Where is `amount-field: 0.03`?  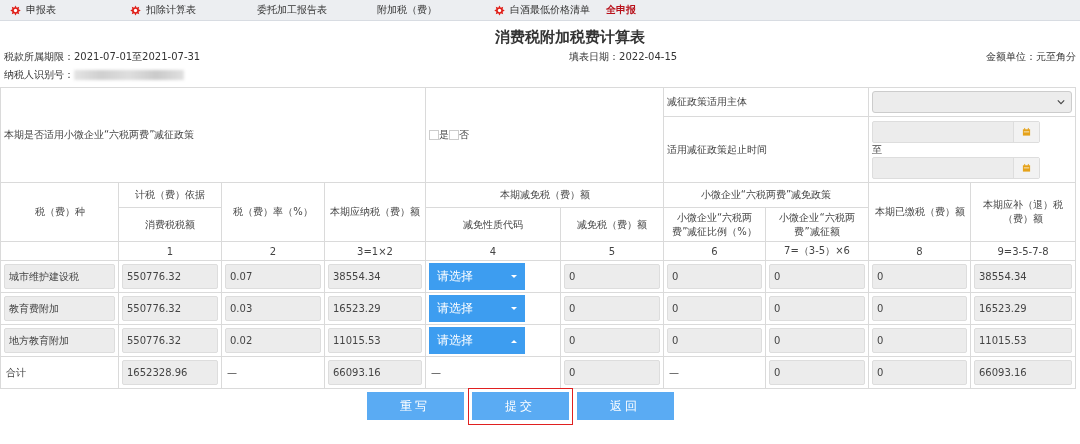
amount-field: 0.03 is located at coordinates (273, 308).